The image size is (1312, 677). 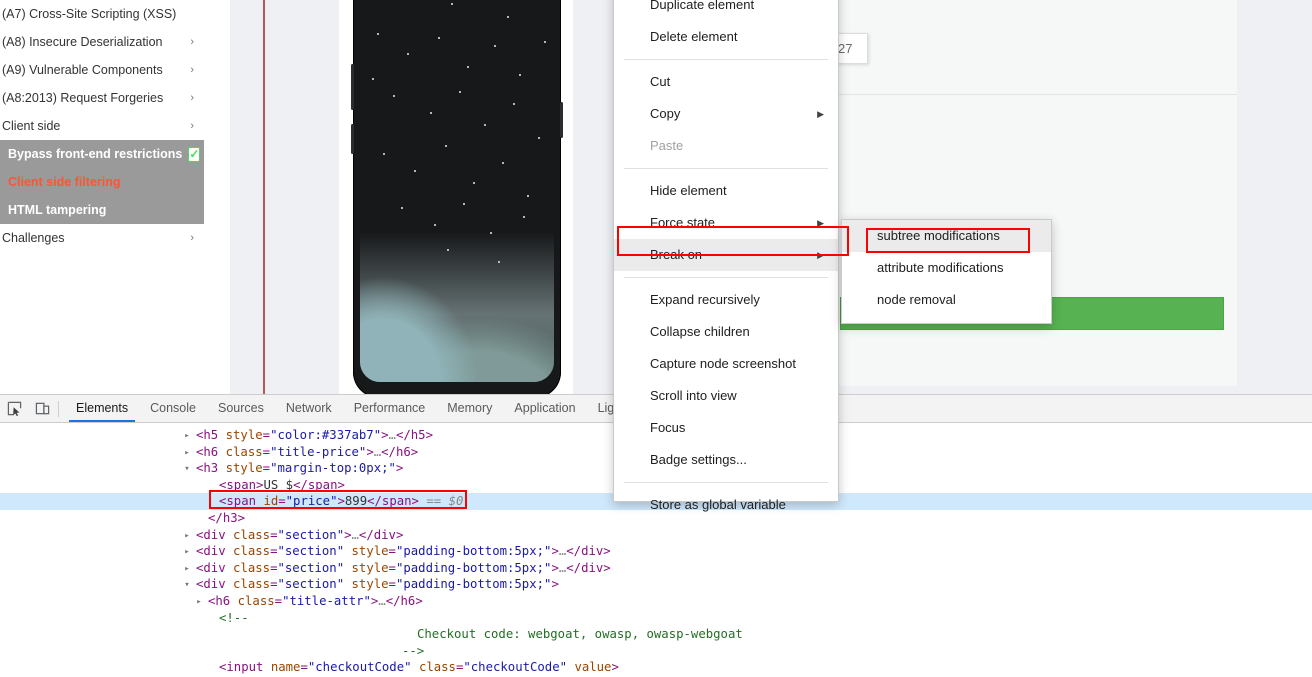 I want to click on tab-elements: Elements, so click(x=102, y=408).